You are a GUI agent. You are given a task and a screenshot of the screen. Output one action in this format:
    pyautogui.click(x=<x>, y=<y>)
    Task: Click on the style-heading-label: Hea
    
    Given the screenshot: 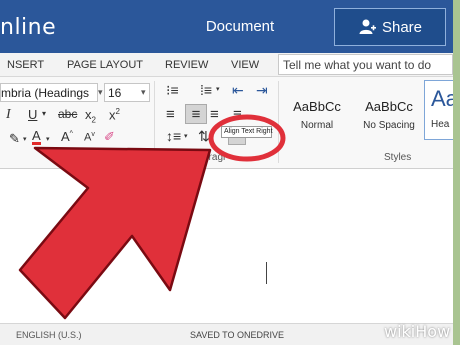 What is the action you would take?
    pyautogui.click(x=440, y=124)
    